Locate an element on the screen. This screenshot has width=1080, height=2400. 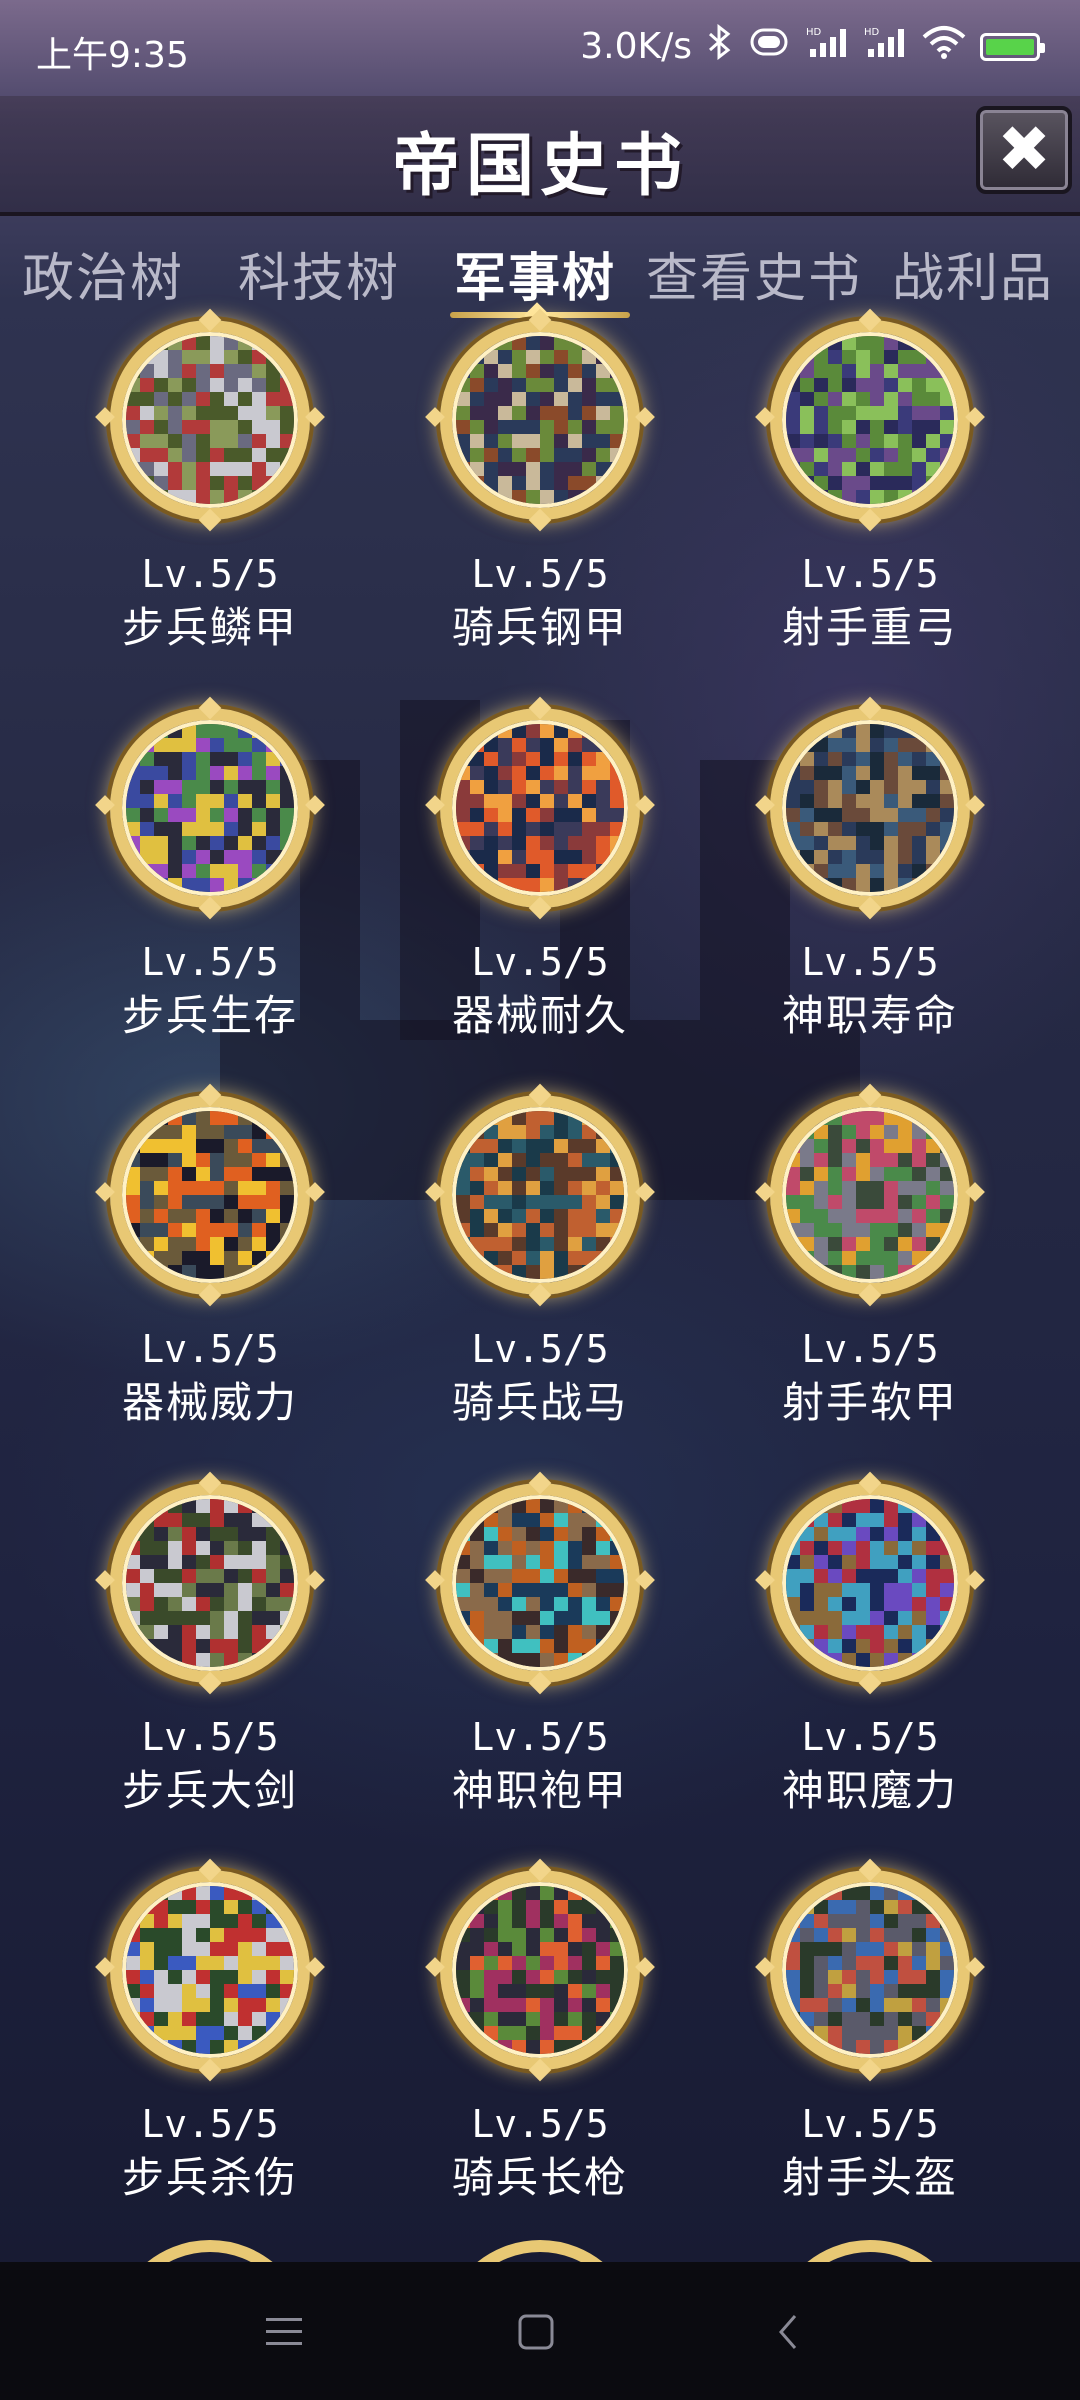
tech-name: 射手重弓 is located at coordinates (869, 627).